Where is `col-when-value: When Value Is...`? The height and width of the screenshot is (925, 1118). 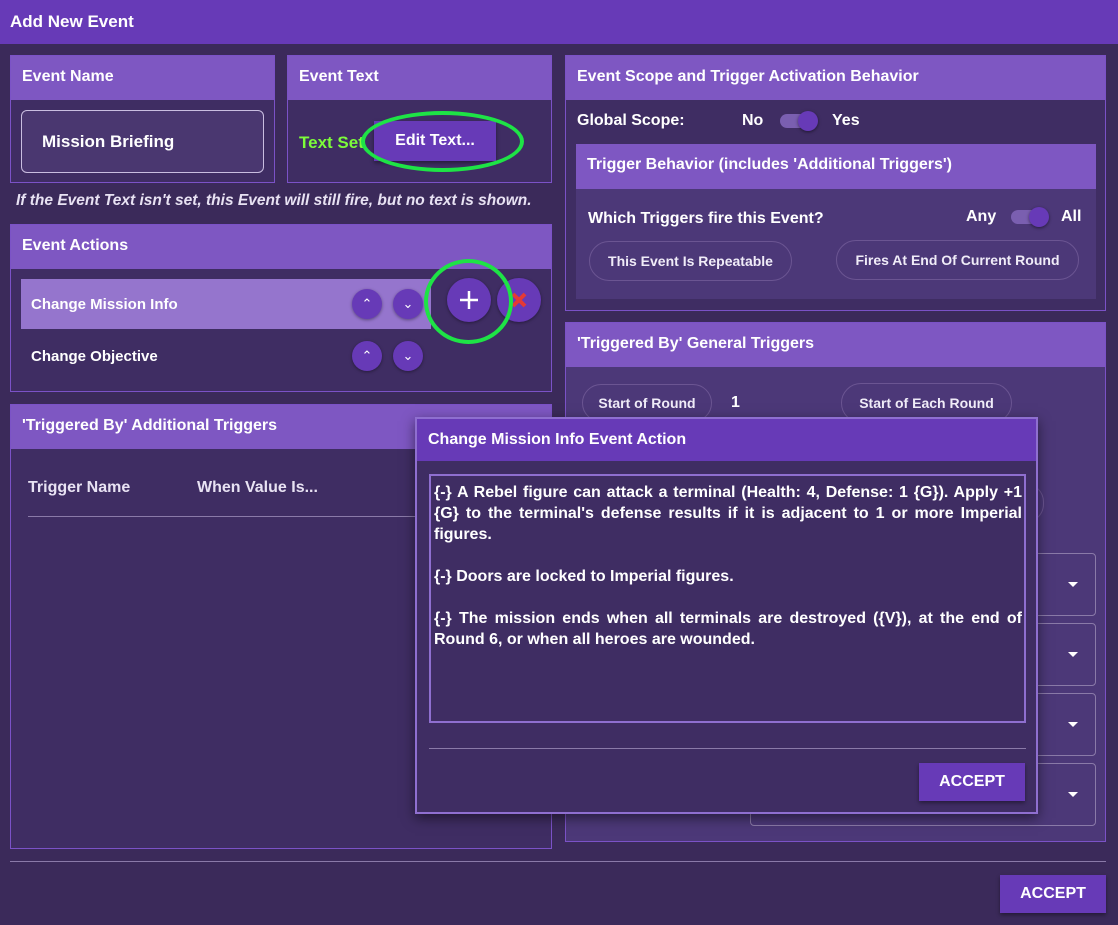
col-when-value: When Value Is... is located at coordinates (257, 487).